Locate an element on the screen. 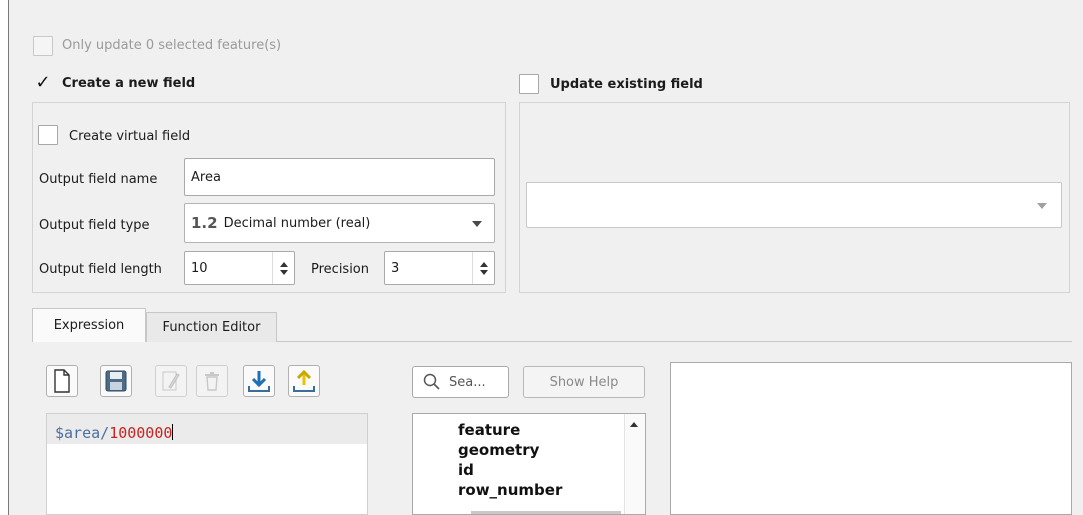 The height and width of the screenshot is (515, 1083). output-field-type-value: Decimal number (real) is located at coordinates (297, 223).